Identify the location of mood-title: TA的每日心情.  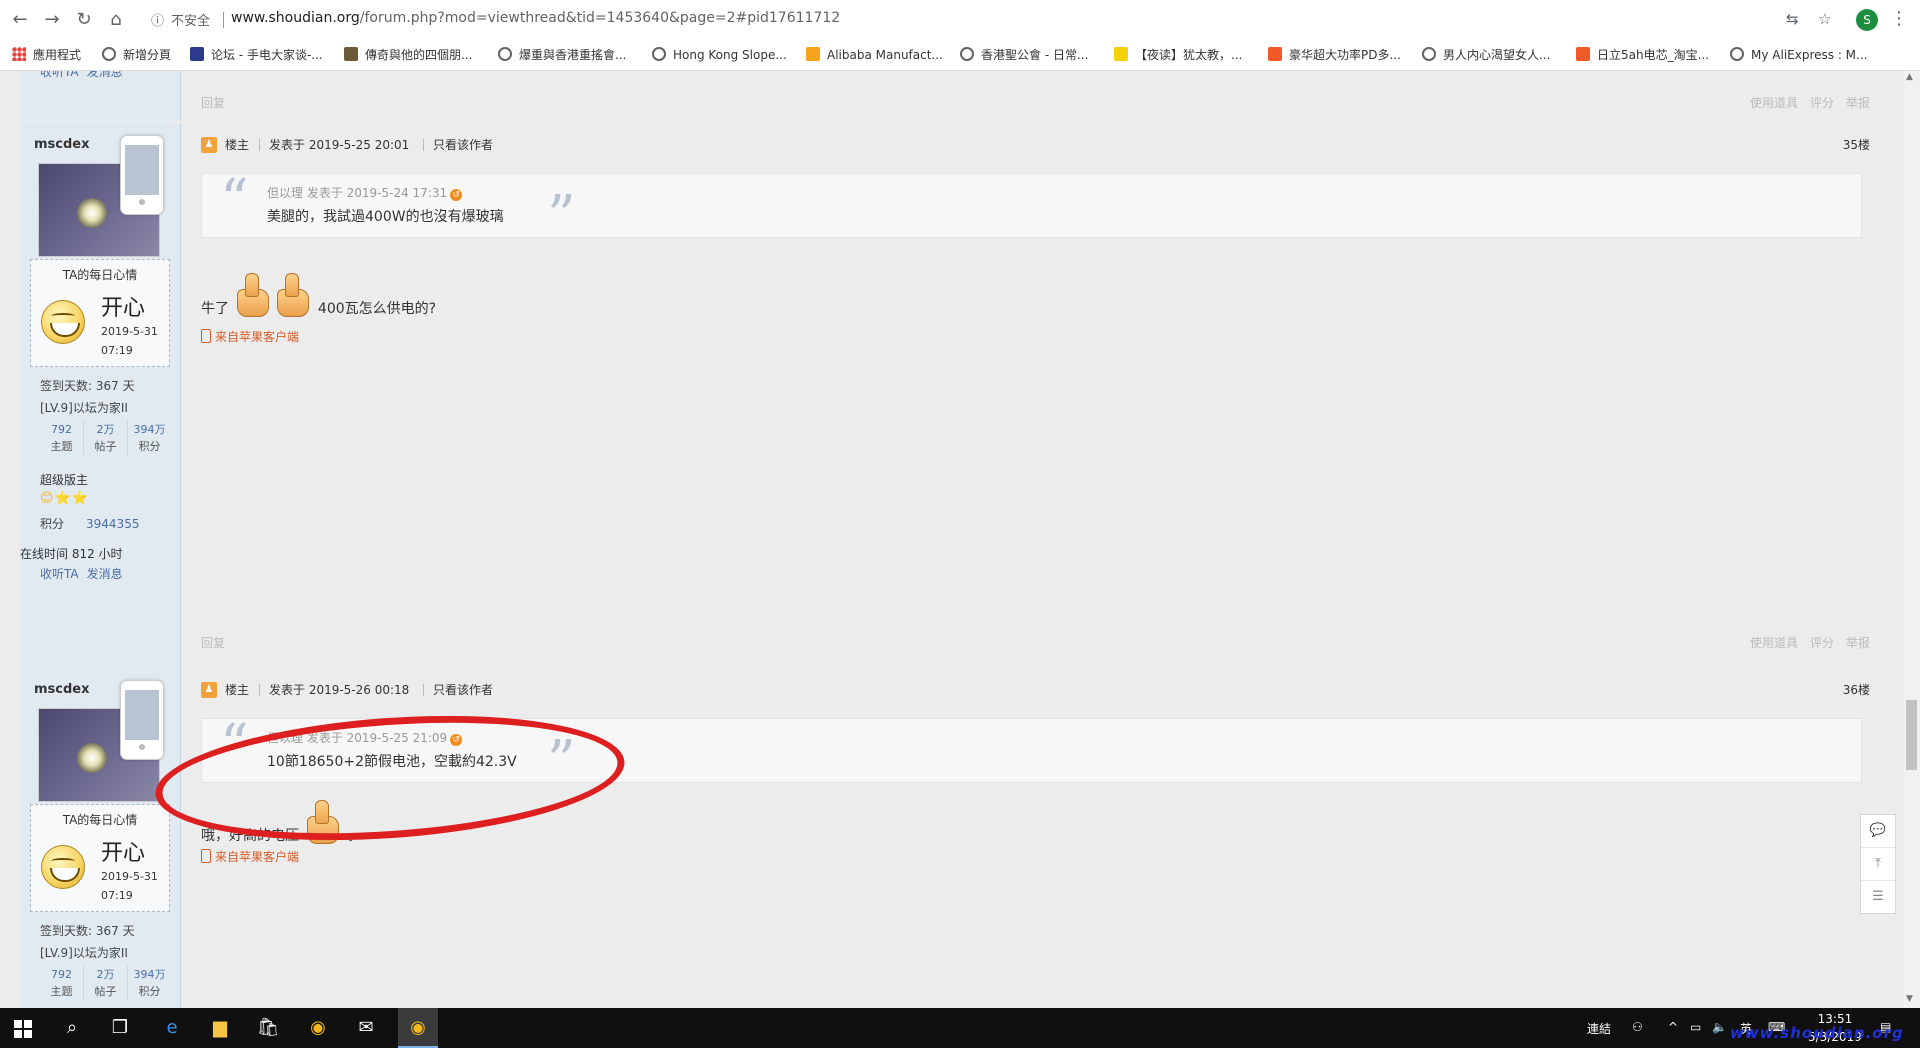
(100, 820).